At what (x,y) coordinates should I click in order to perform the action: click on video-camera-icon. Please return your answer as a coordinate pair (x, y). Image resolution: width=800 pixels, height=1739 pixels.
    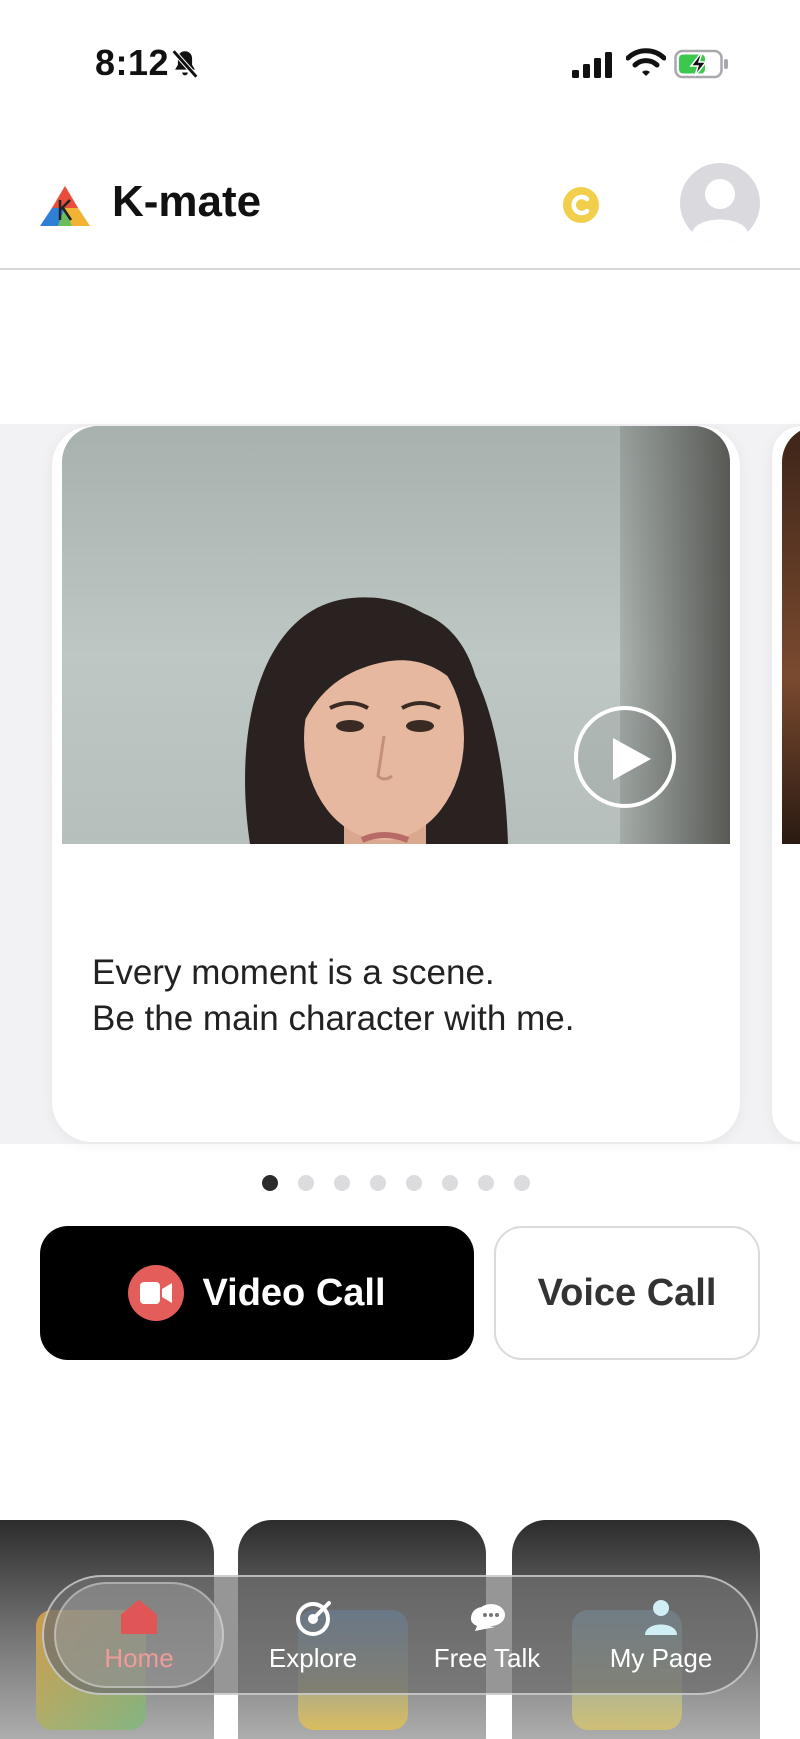
    Looking at the image, I should click on (156, 1293).